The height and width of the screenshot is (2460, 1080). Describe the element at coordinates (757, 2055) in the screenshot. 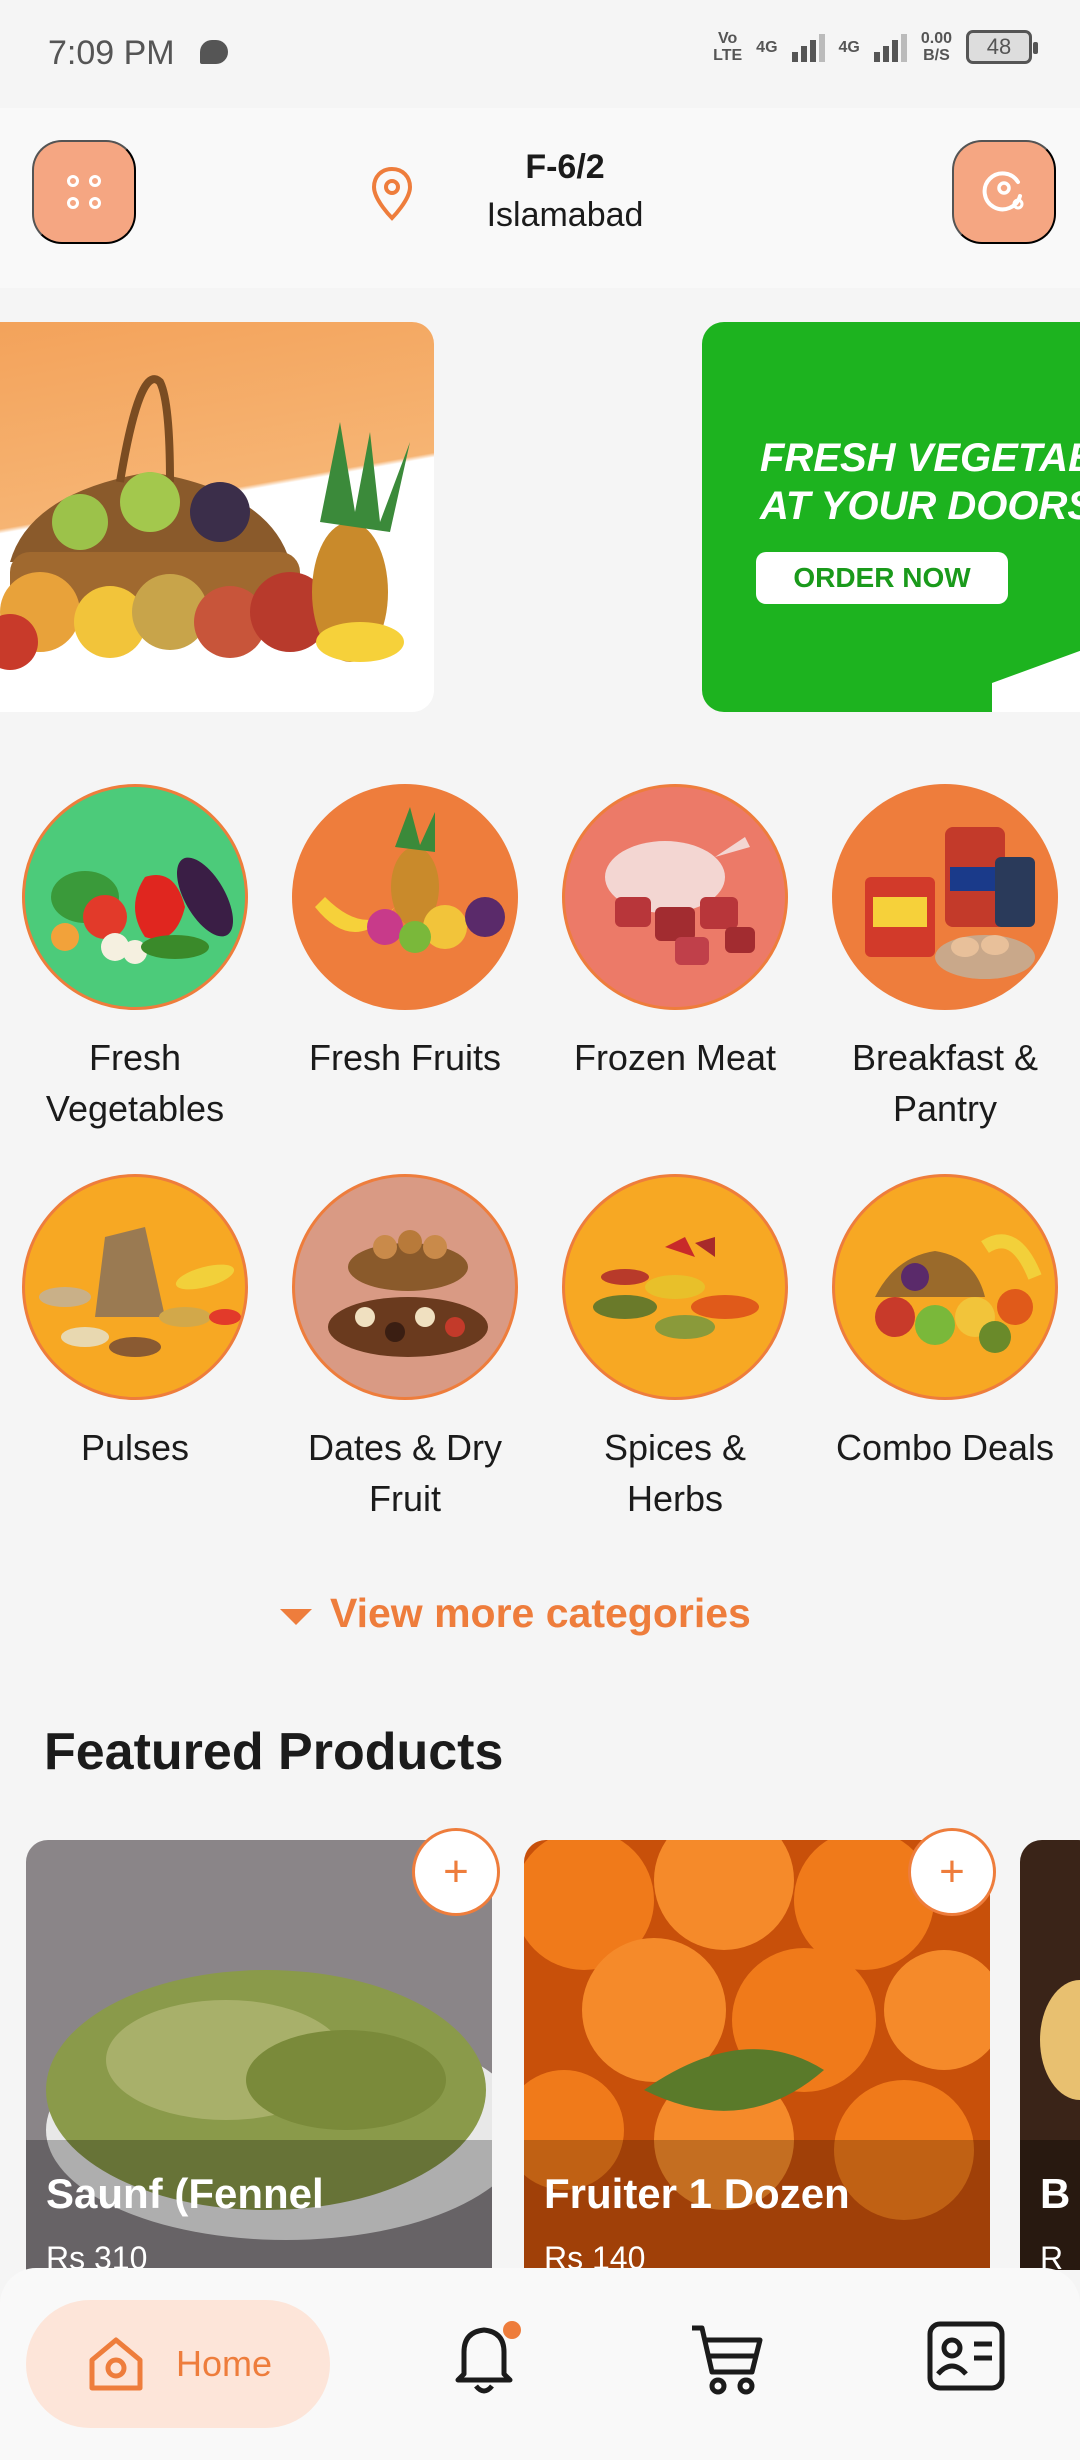

I see `product-card: Fruiter 1 Dozen Rs 140` at that location.